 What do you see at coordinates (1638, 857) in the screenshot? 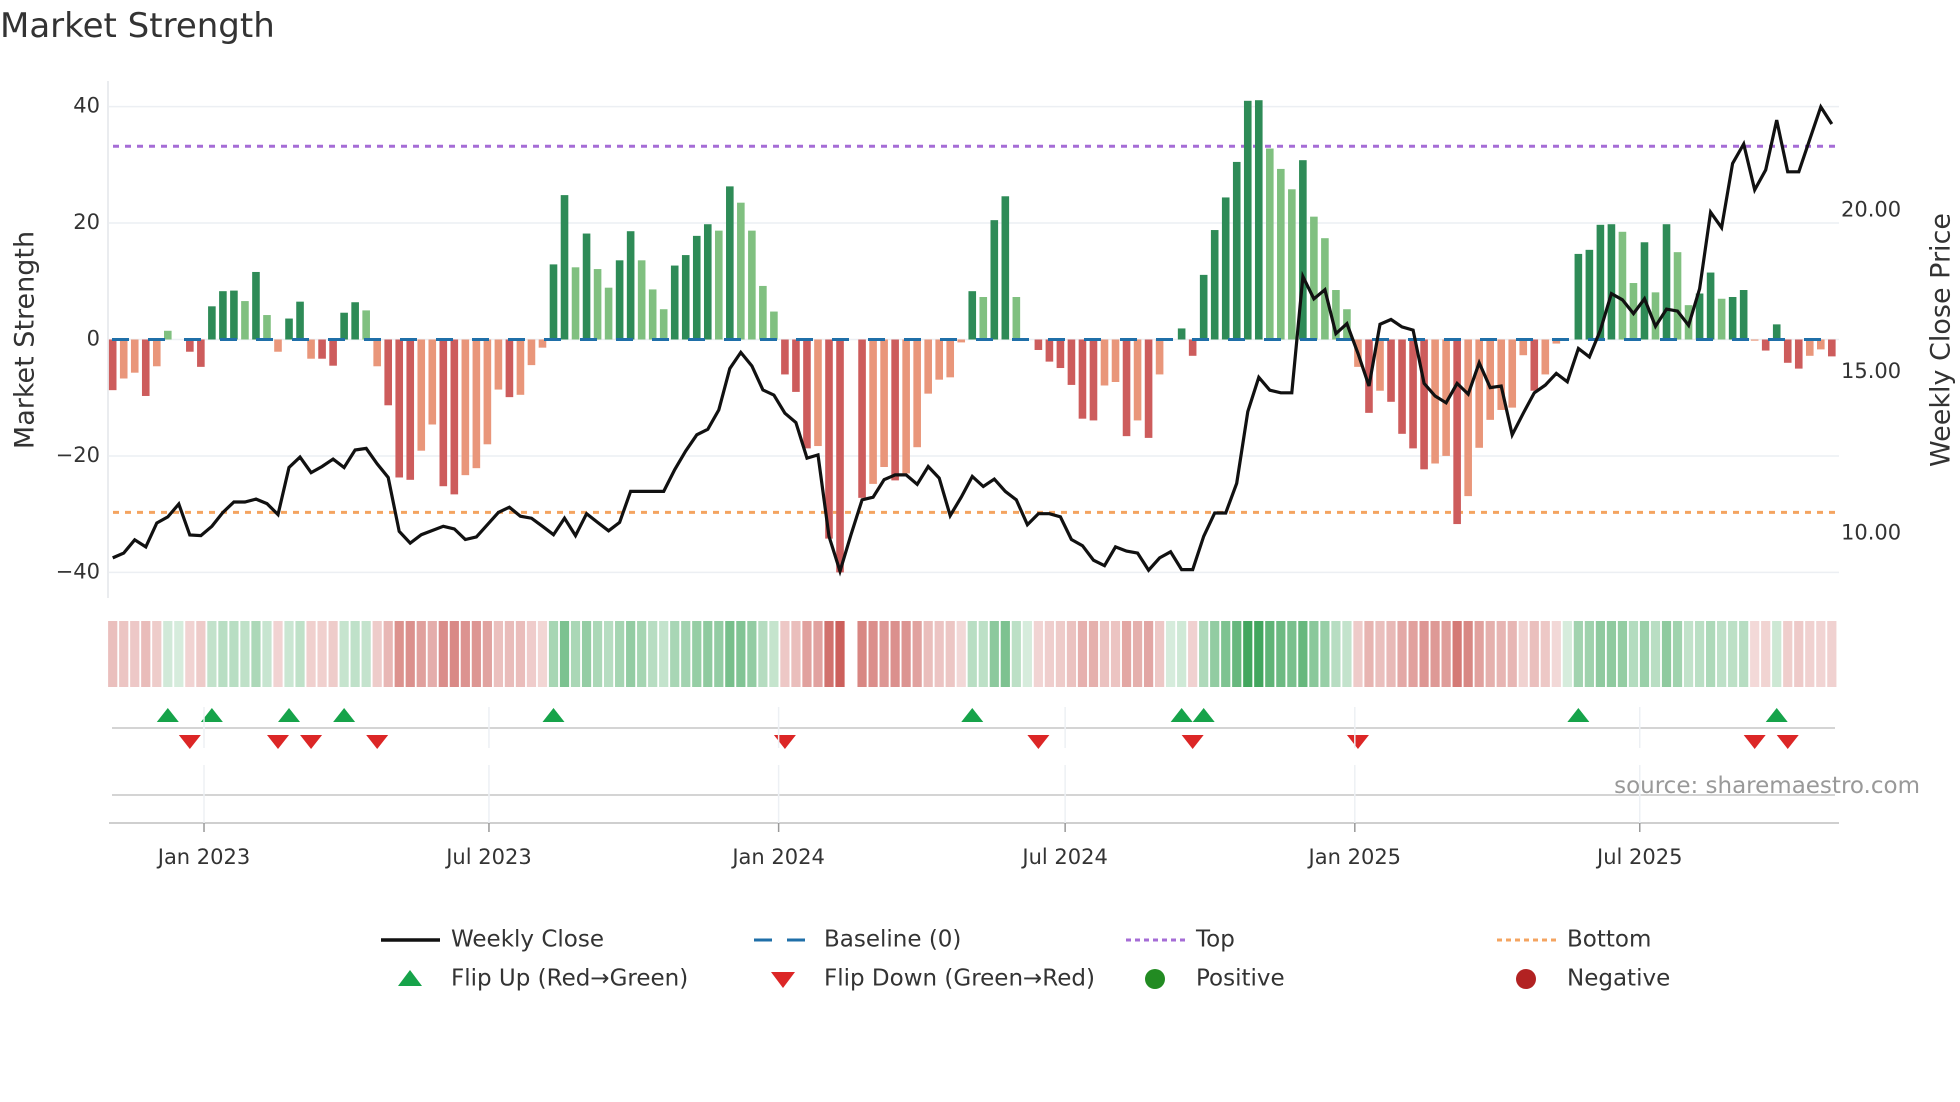
I see `x-tick-label: Jul 2025` at bounding box center [1638, 857].